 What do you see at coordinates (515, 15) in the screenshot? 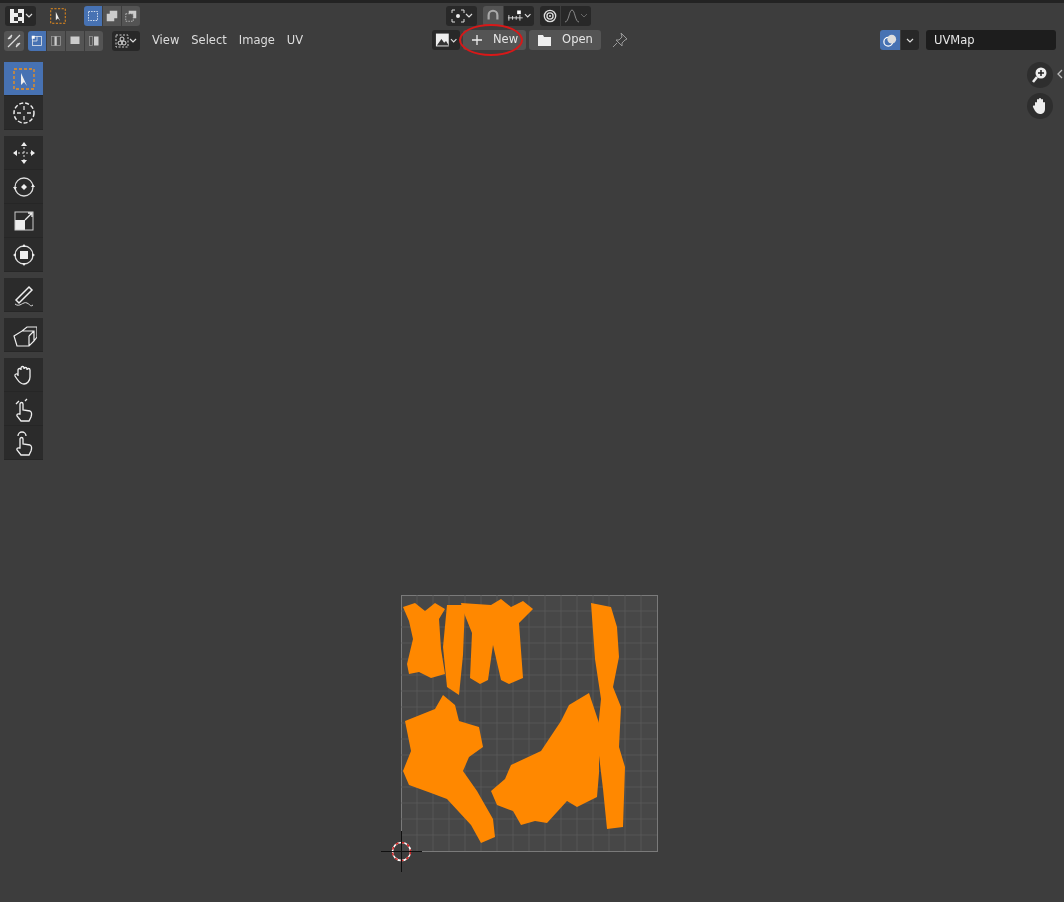
I see `ruler-icon` at bounding box center [515, 15].